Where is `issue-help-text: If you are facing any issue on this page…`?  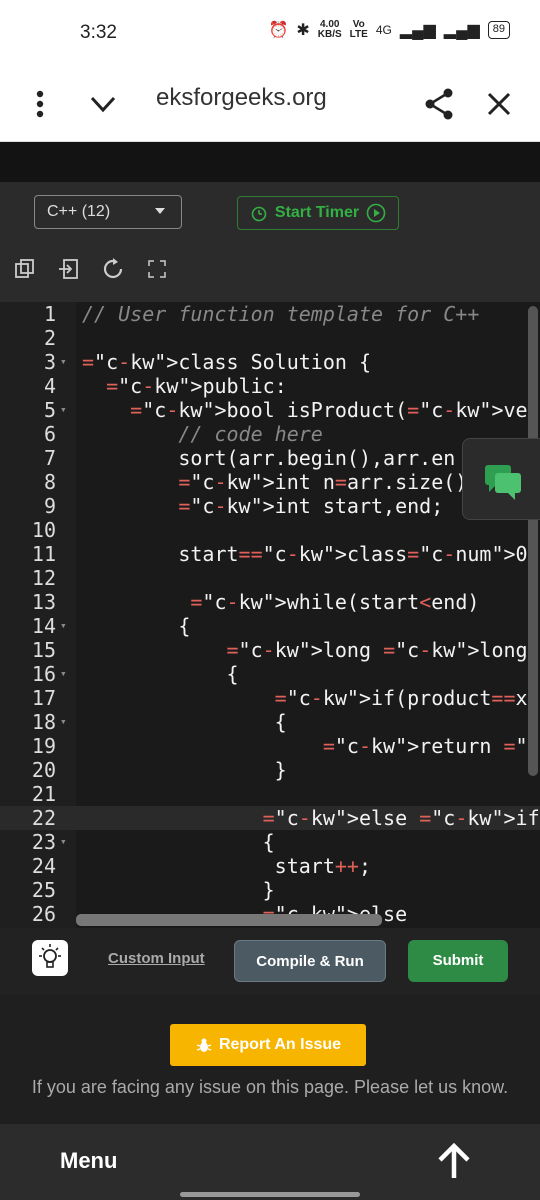
issue-help-text: If you are facing any issue on this page… is located at coordinates (270, 1087).